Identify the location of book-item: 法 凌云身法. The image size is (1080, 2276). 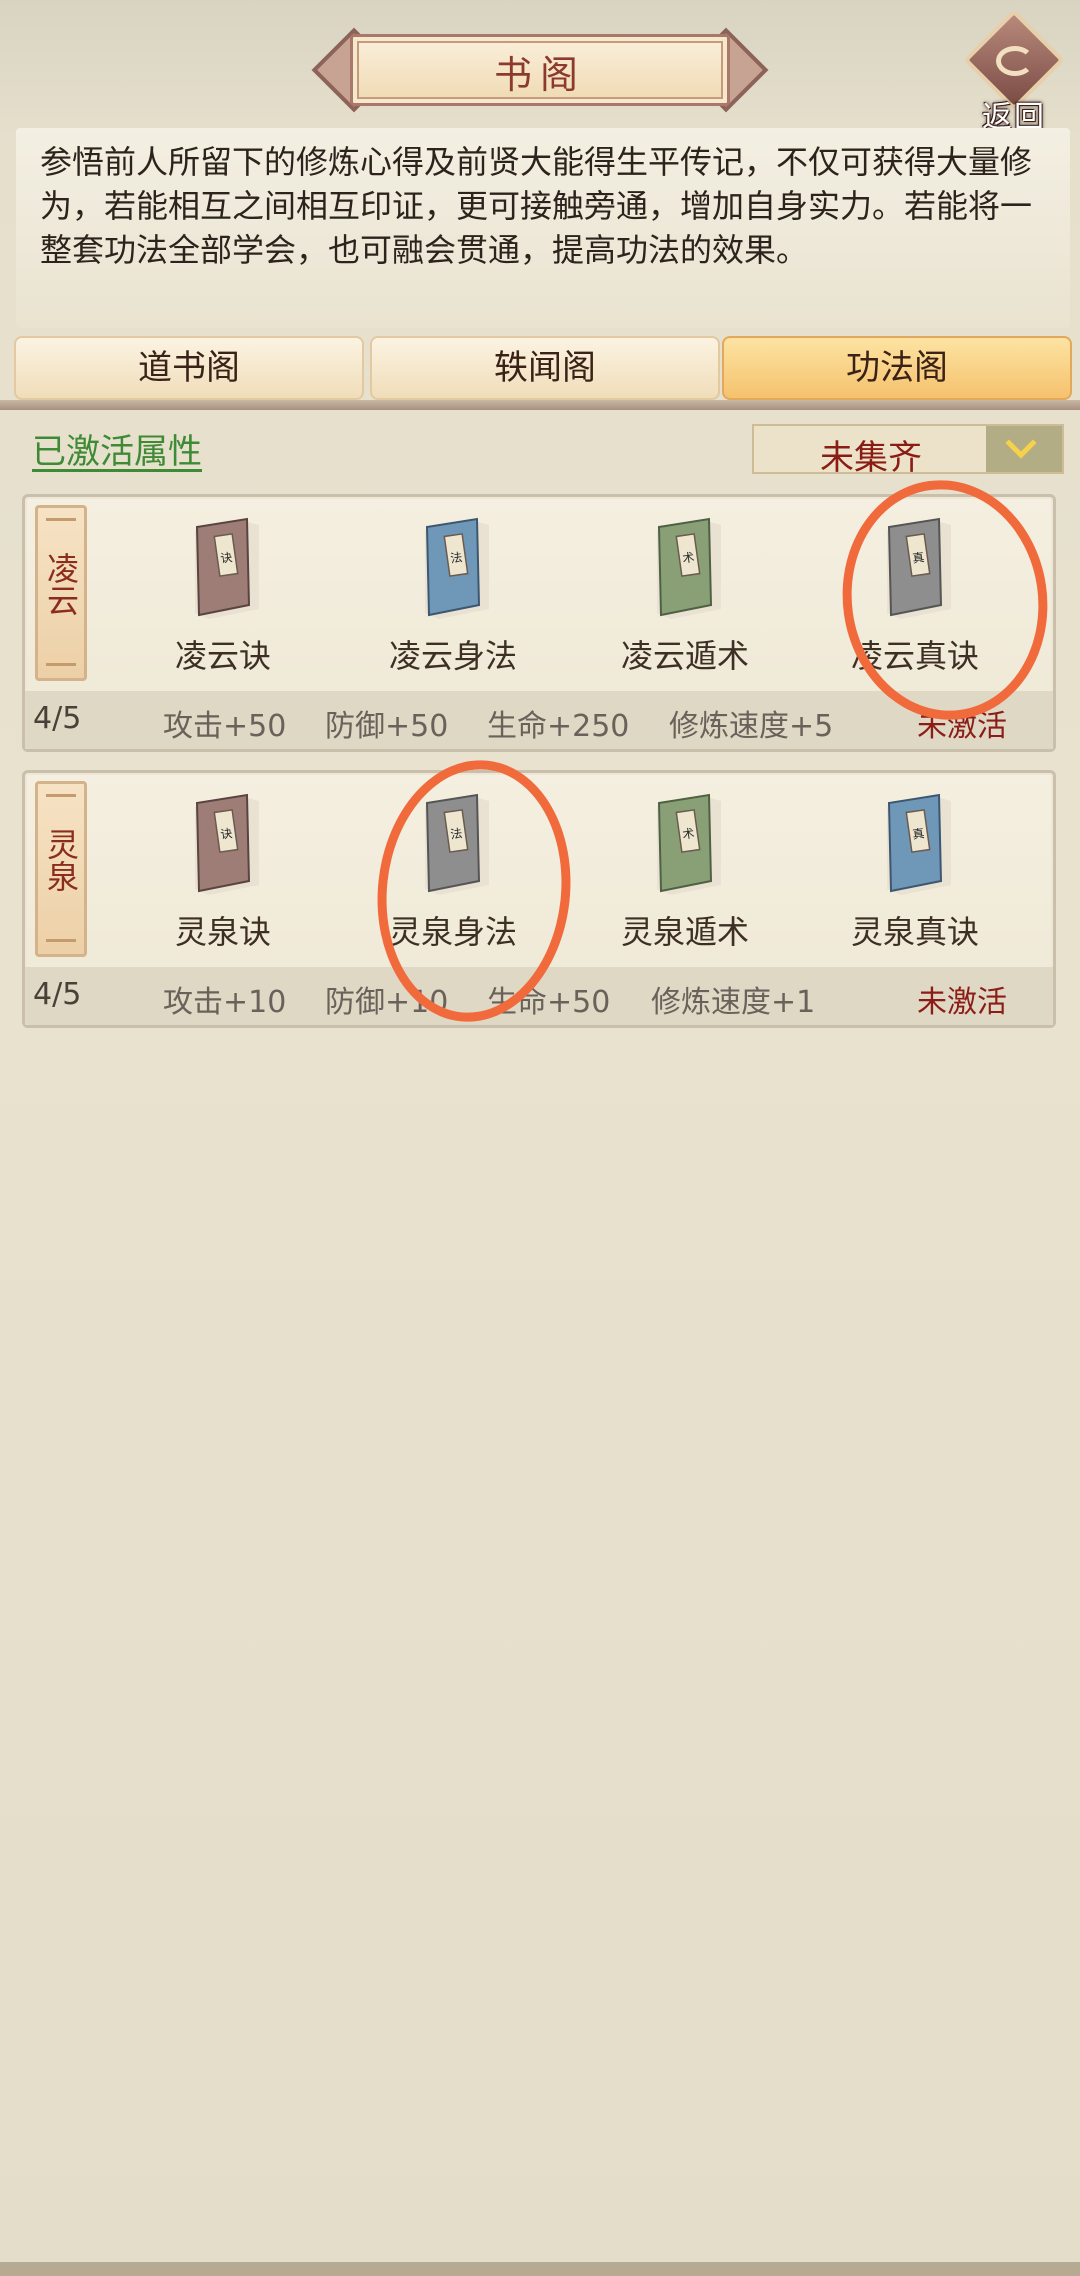
(453, 602).